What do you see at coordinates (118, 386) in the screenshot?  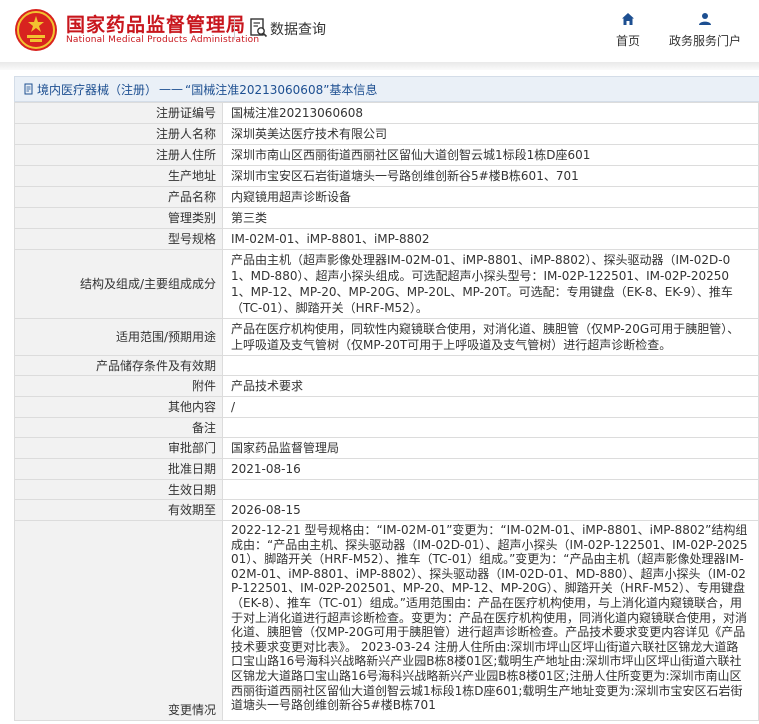 I see `field-label: 附件` at bounding box center [118, 386].